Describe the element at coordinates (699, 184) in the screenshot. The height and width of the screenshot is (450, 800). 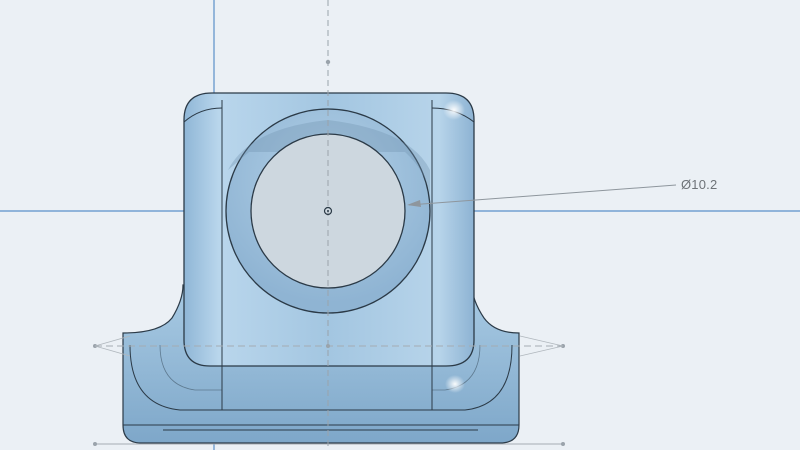
I see `dimension-diameter-label: Ø10.2` at that location.